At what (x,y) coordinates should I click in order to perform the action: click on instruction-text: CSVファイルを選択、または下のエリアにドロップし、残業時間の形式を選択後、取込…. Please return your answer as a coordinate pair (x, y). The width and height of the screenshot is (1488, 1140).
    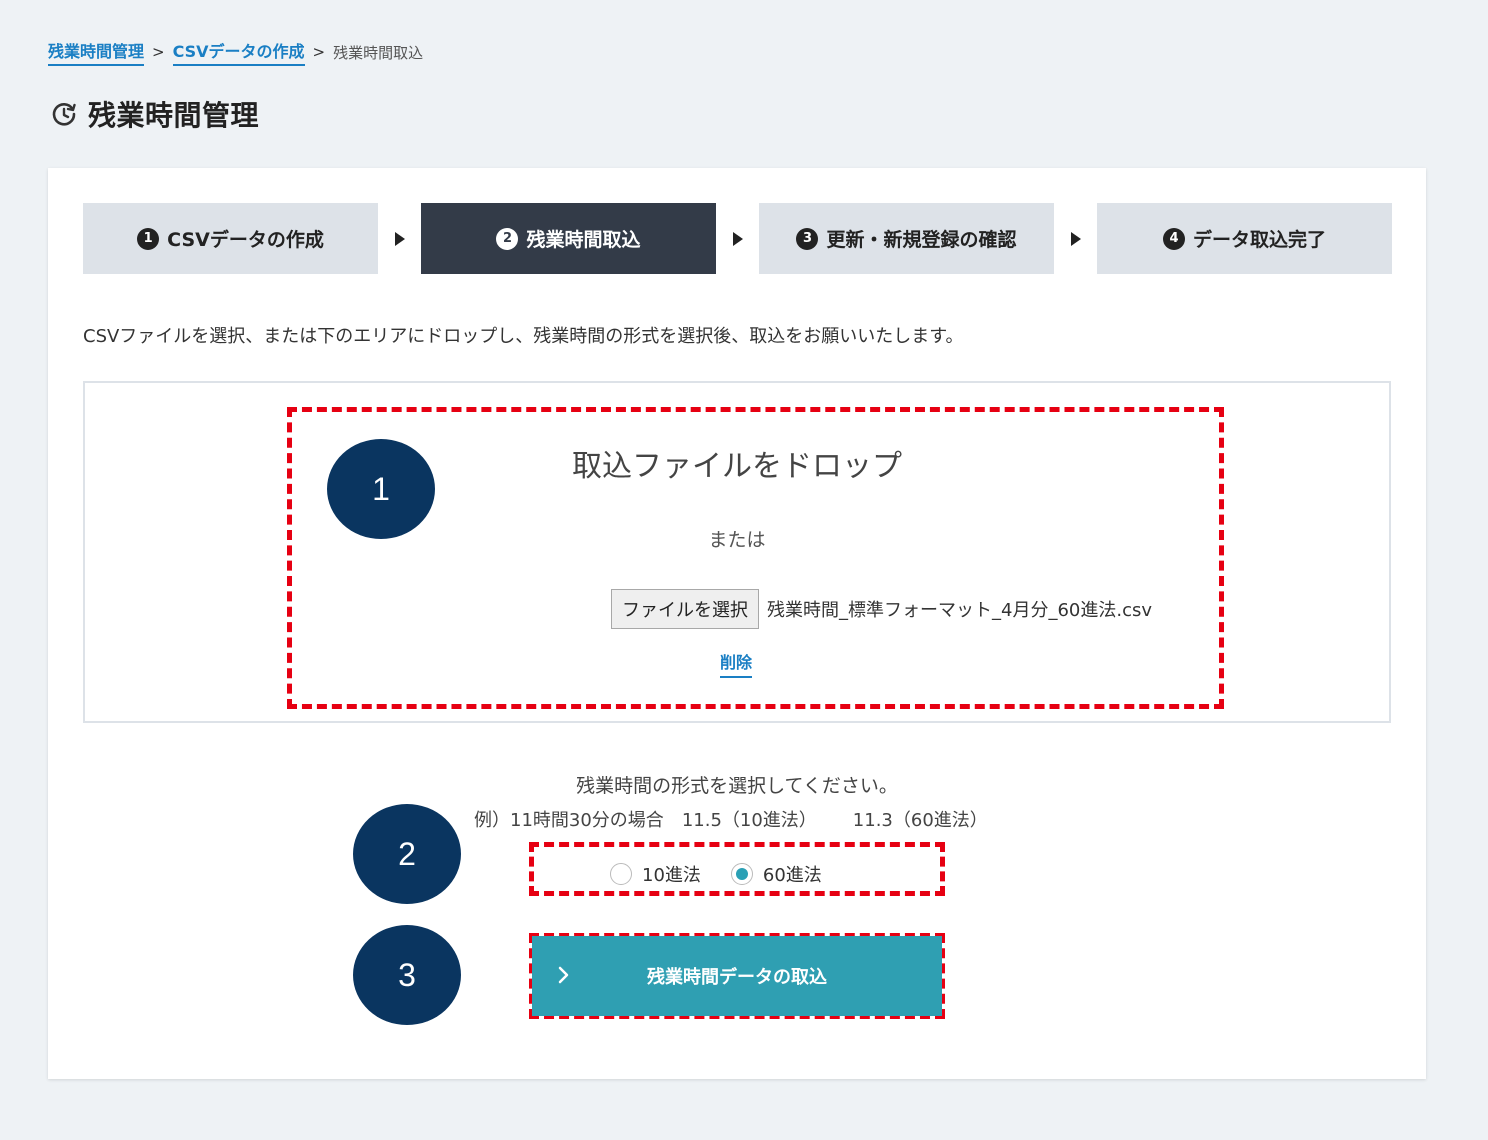
    Looking at the image, I should click on (523, 336).